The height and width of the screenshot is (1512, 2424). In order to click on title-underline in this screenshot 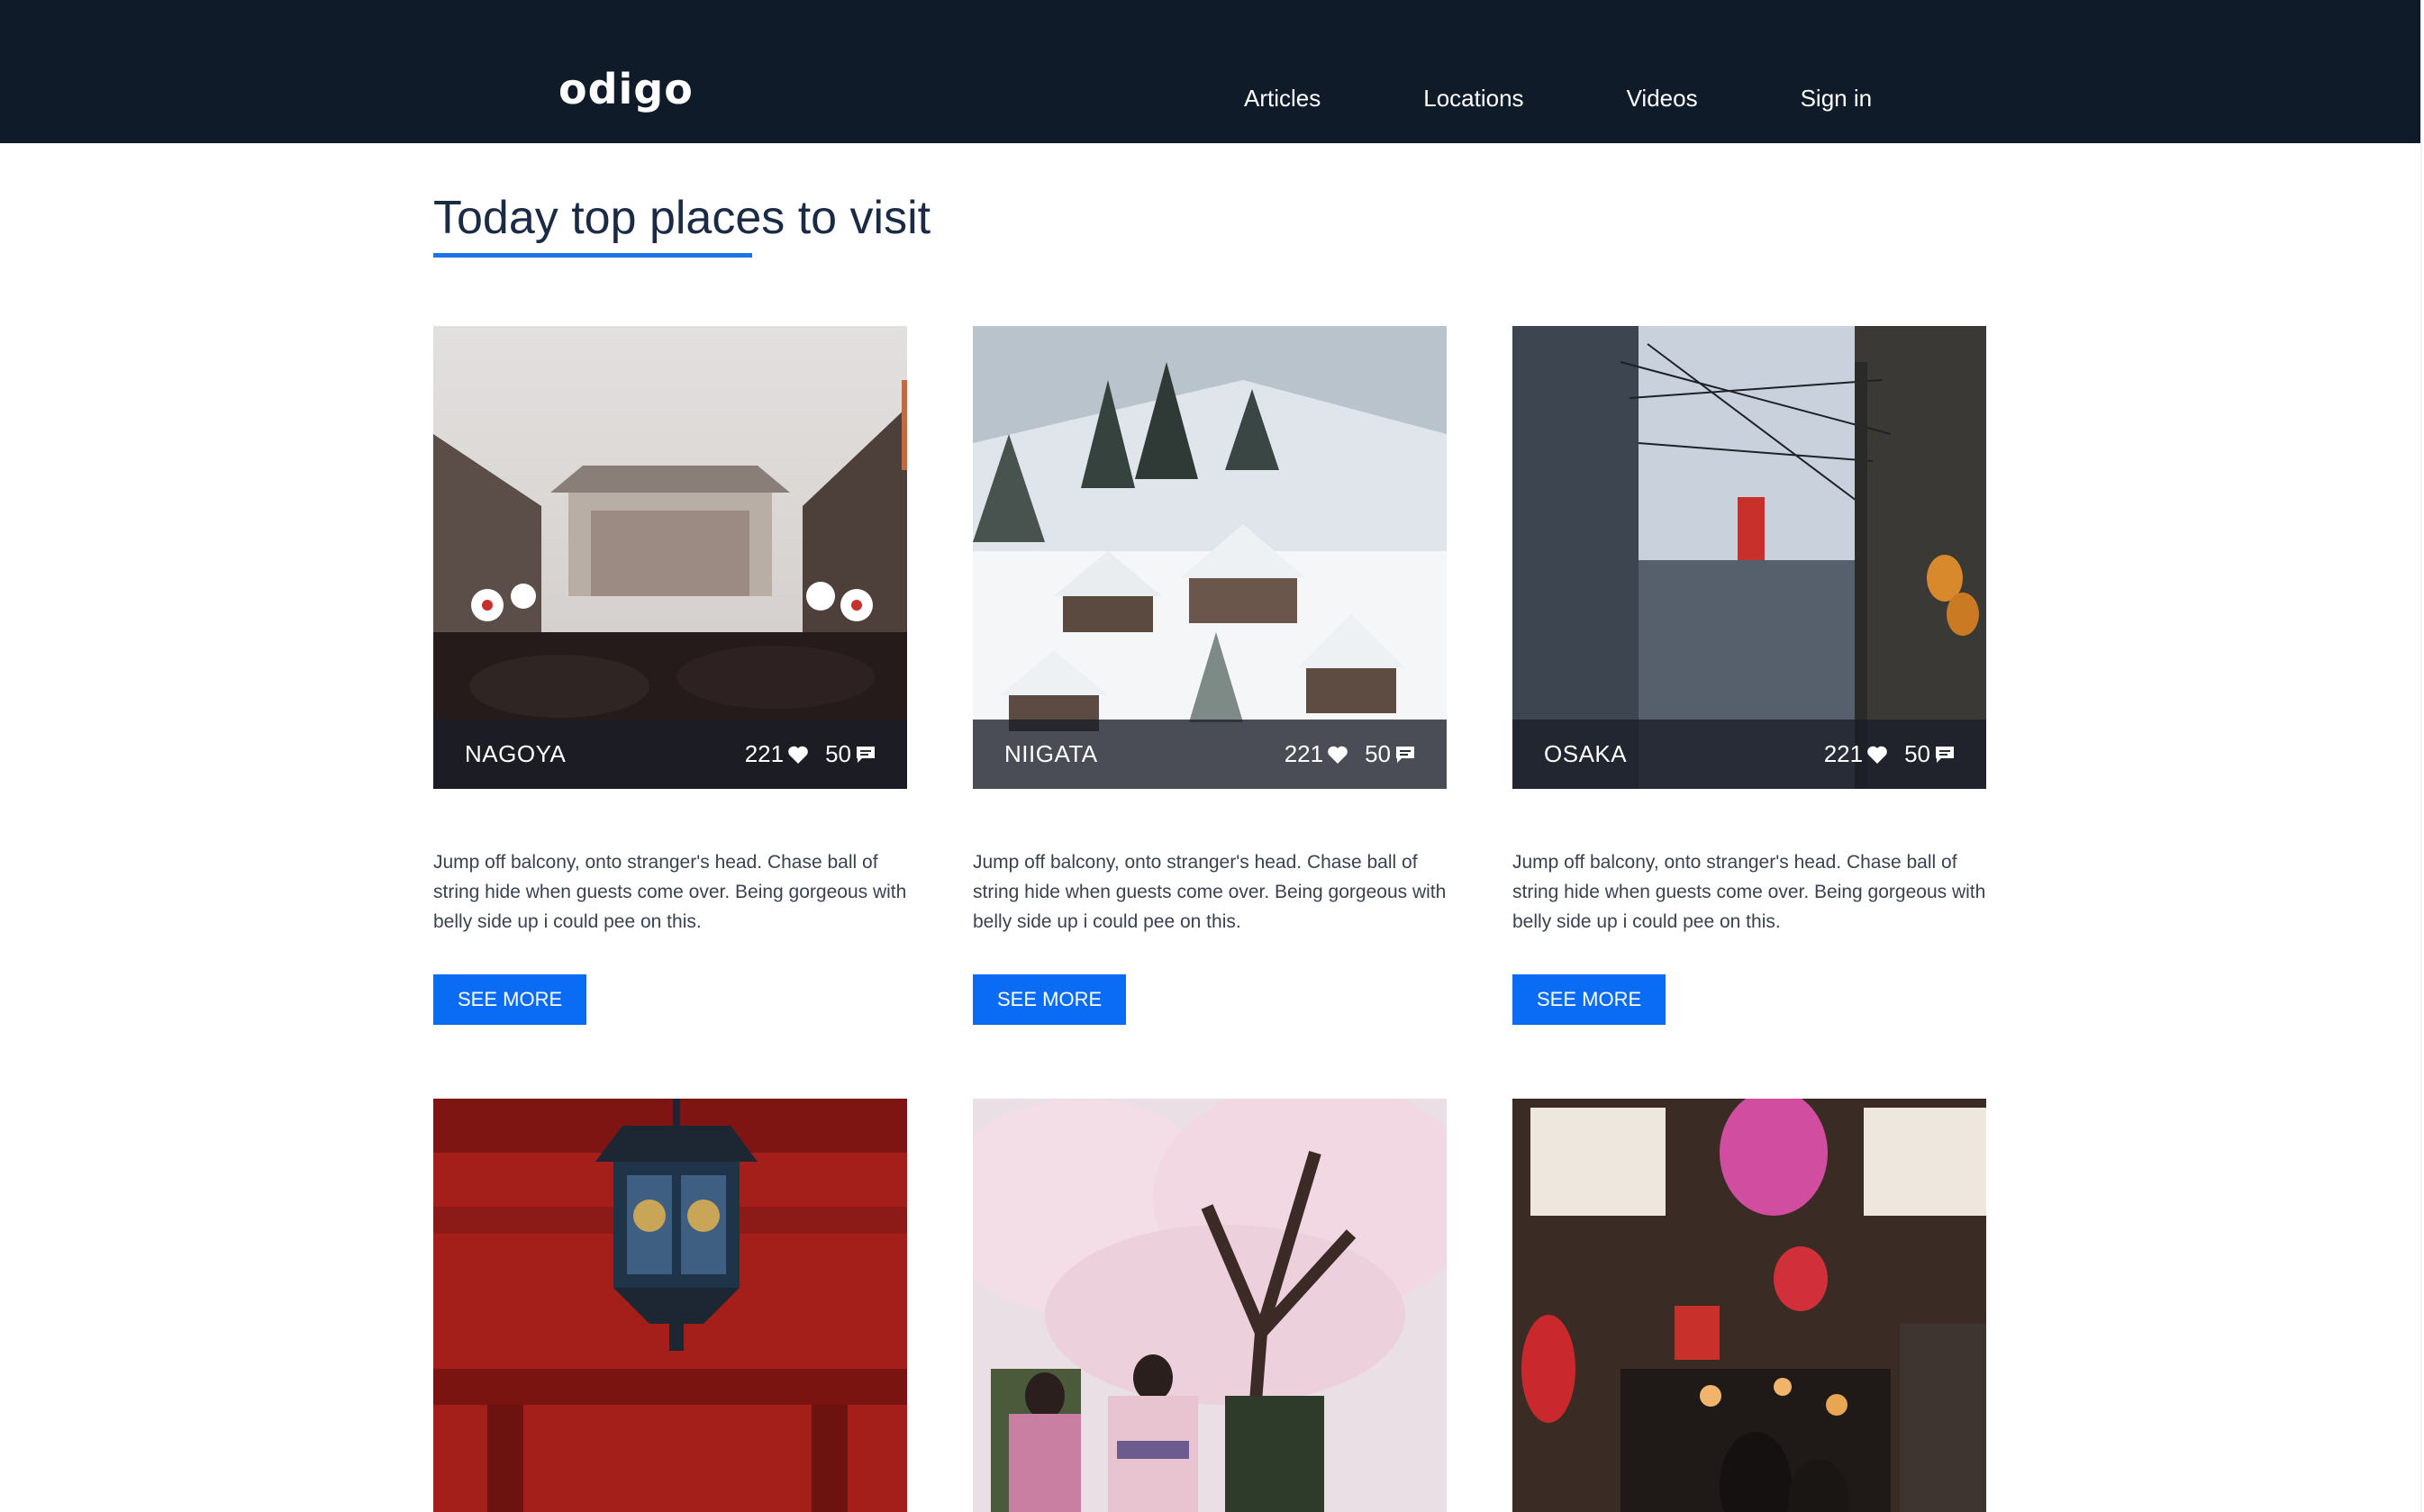, I will do `click(592, 255)`.